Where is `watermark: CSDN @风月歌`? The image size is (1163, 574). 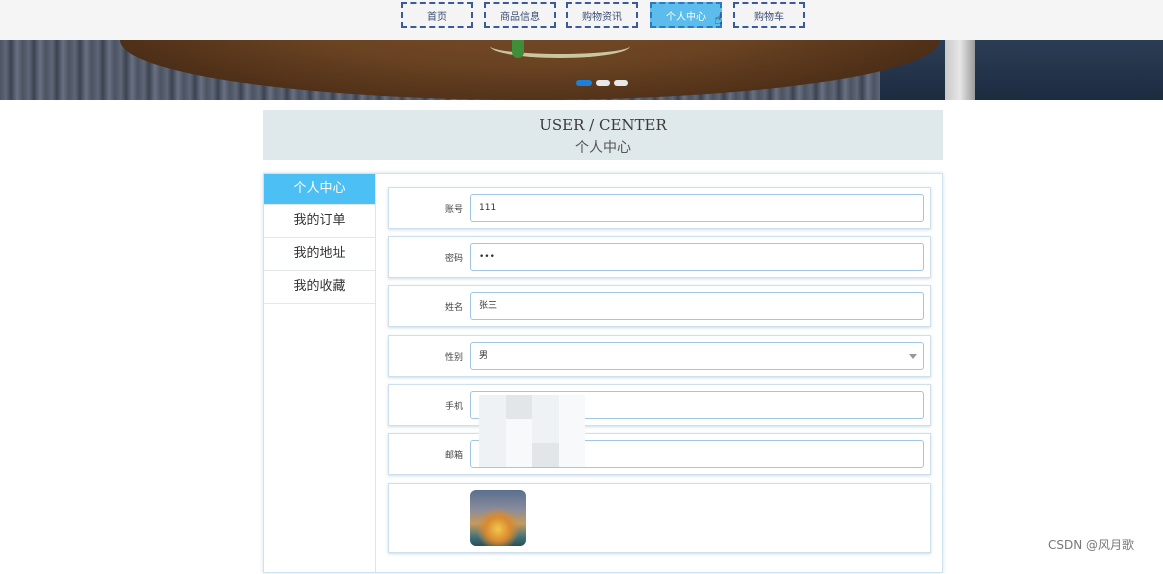
watermark: CSDN @风月歌 is located at coordinates (1091, 545).